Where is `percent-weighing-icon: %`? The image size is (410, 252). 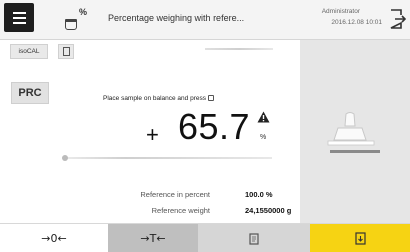
percent-weighing-icon: % is located at coordinates (78, 19).